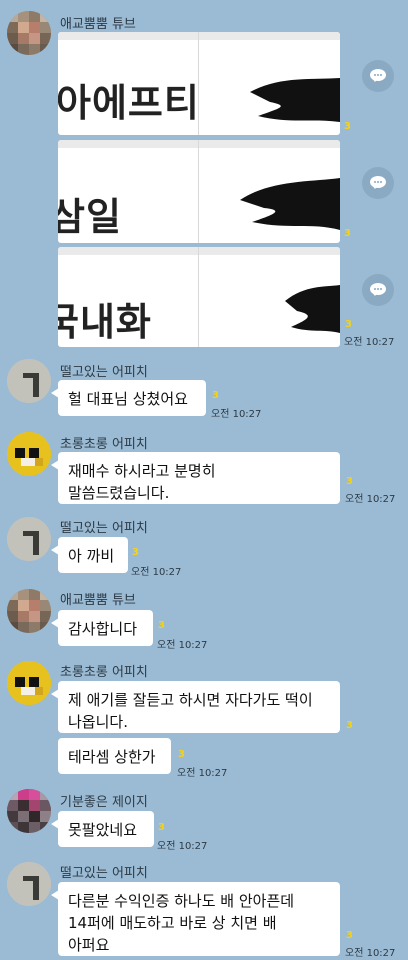 Image resolution: width=408 pixels, height=960 pixels. I want to click on message-bubble: 헐 대표님 상쳤어요, so click(128, 398).